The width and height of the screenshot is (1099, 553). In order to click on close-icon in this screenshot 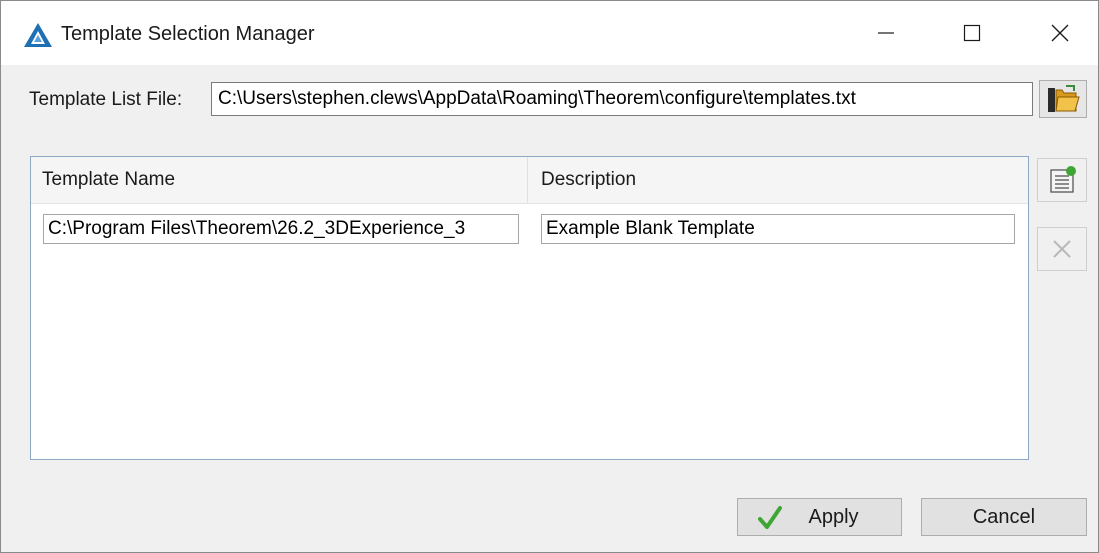, I will do `click(1060, 33)`.